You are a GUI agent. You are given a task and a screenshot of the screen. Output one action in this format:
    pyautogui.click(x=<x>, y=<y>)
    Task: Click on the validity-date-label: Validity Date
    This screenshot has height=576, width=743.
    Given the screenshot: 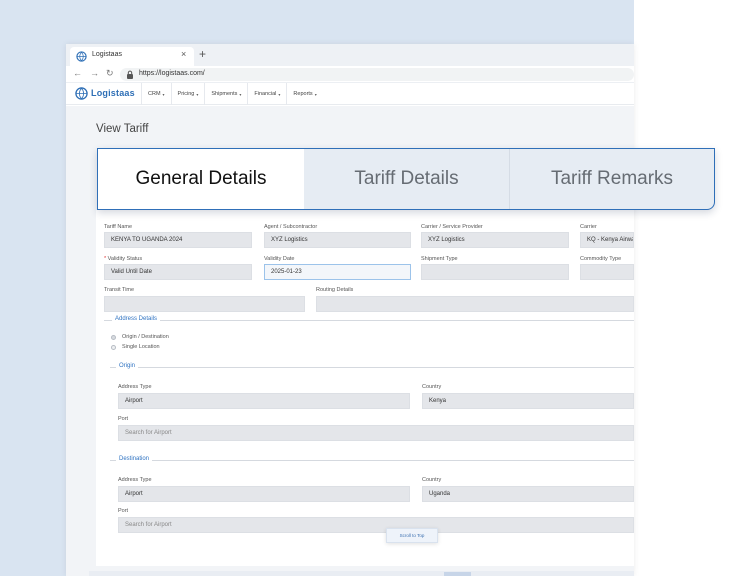 What is the action you would take?
    pyautogui.click(x=279, y=259)
    